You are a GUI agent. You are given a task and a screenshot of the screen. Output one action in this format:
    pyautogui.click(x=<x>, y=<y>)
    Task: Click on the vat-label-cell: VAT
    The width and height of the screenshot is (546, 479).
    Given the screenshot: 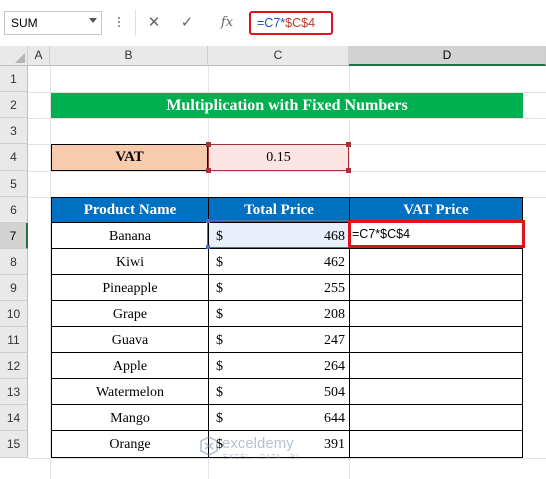 What is the action you would take?
    pyautogui.click(x=129, y=157)
    